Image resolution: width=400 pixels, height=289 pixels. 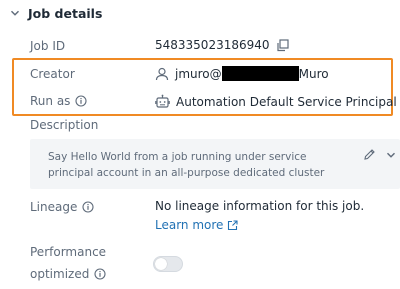 I want to click on run-as-label: Run as, so click(x=58, y=101).